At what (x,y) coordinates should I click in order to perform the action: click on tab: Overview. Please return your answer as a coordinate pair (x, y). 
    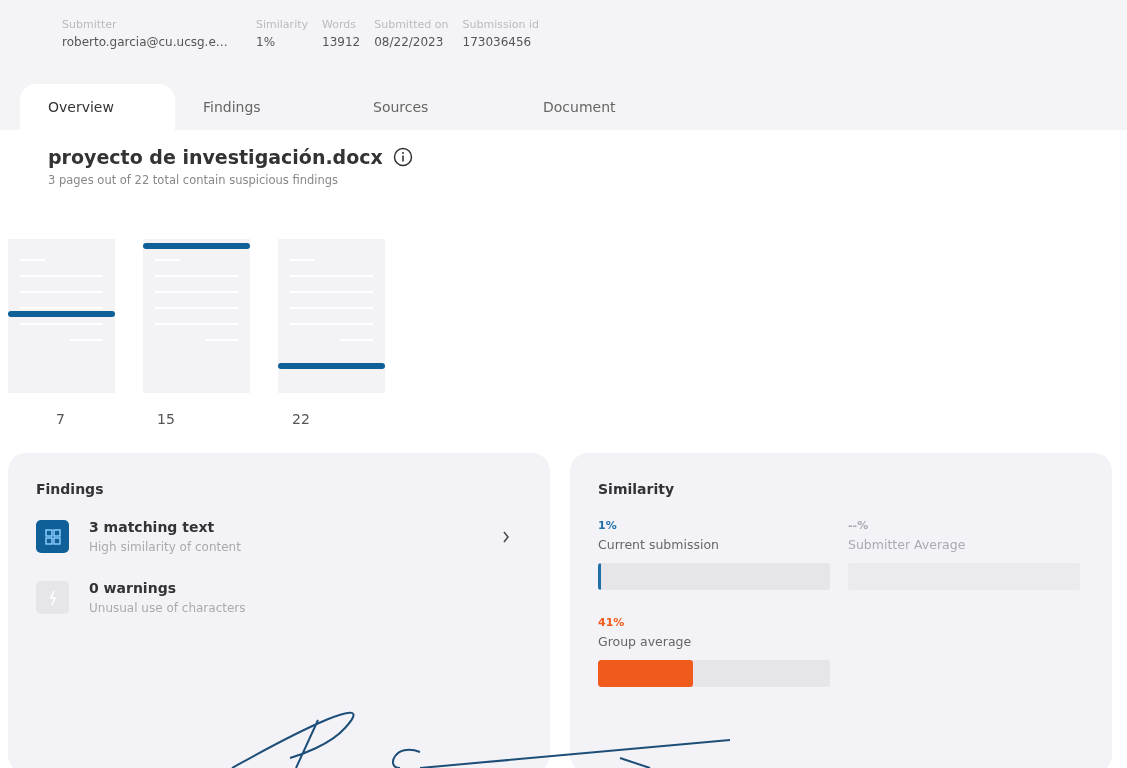
    Looking at the image, I should click on (97, 107).